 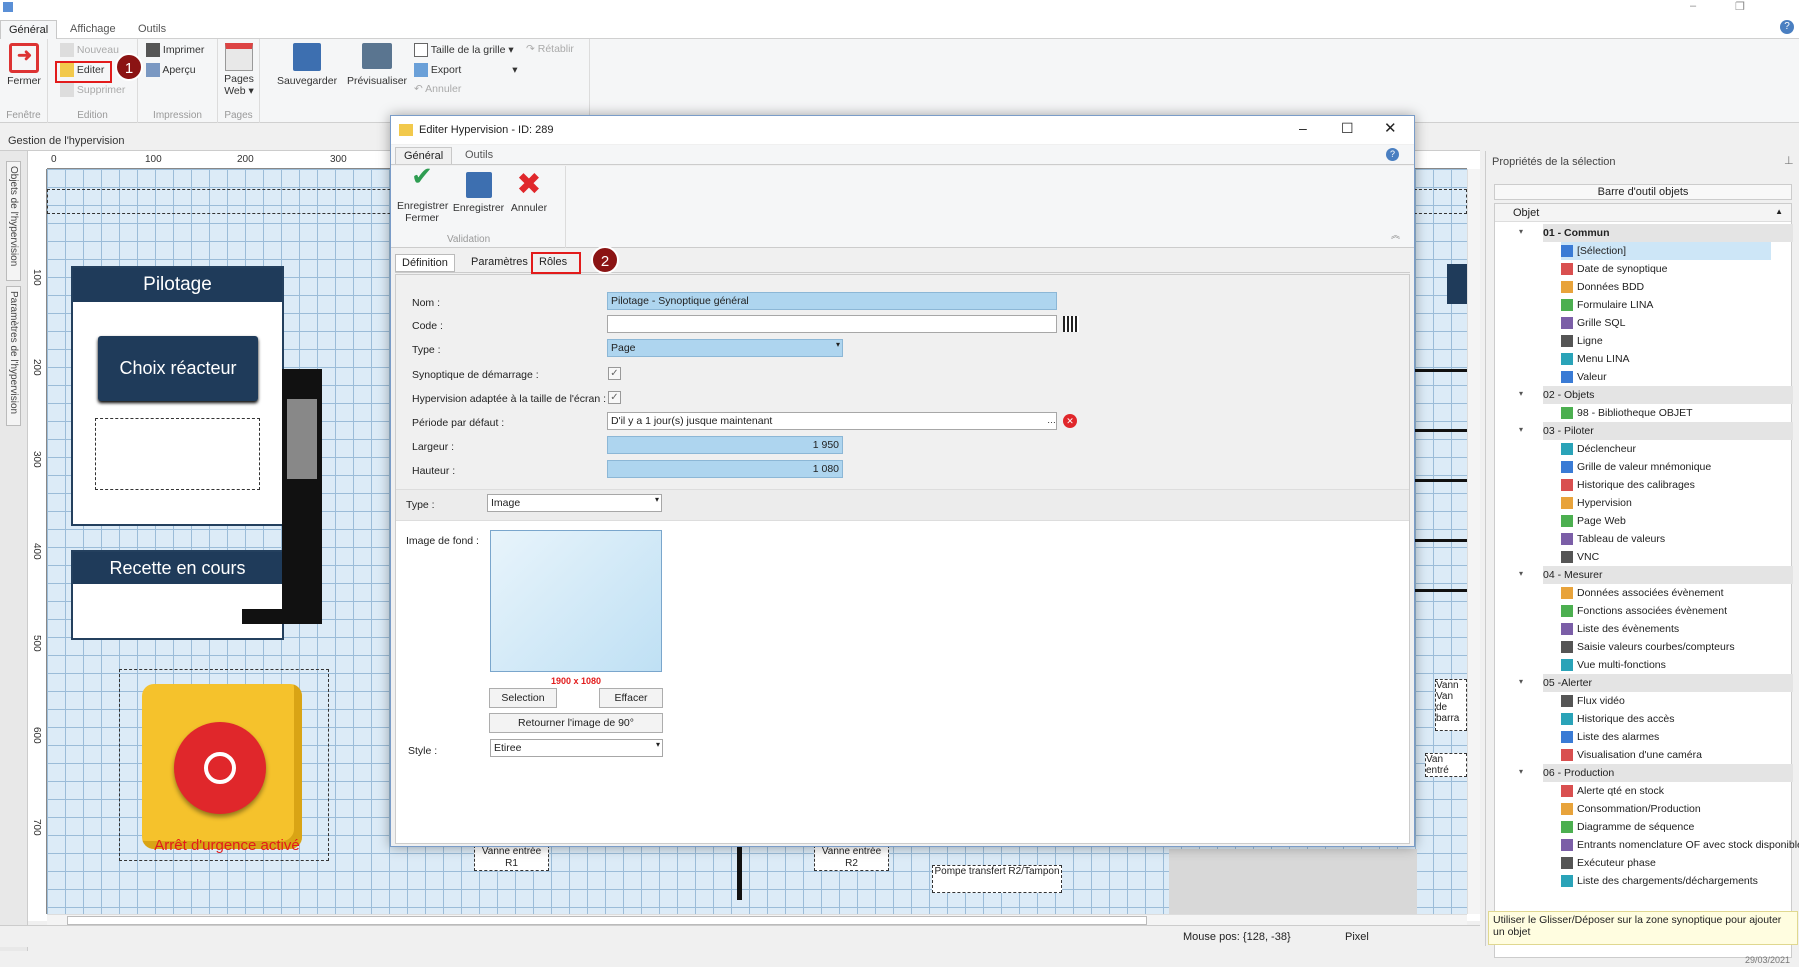 I want to click on hscroll-thumb, so click(x=607, y=920).